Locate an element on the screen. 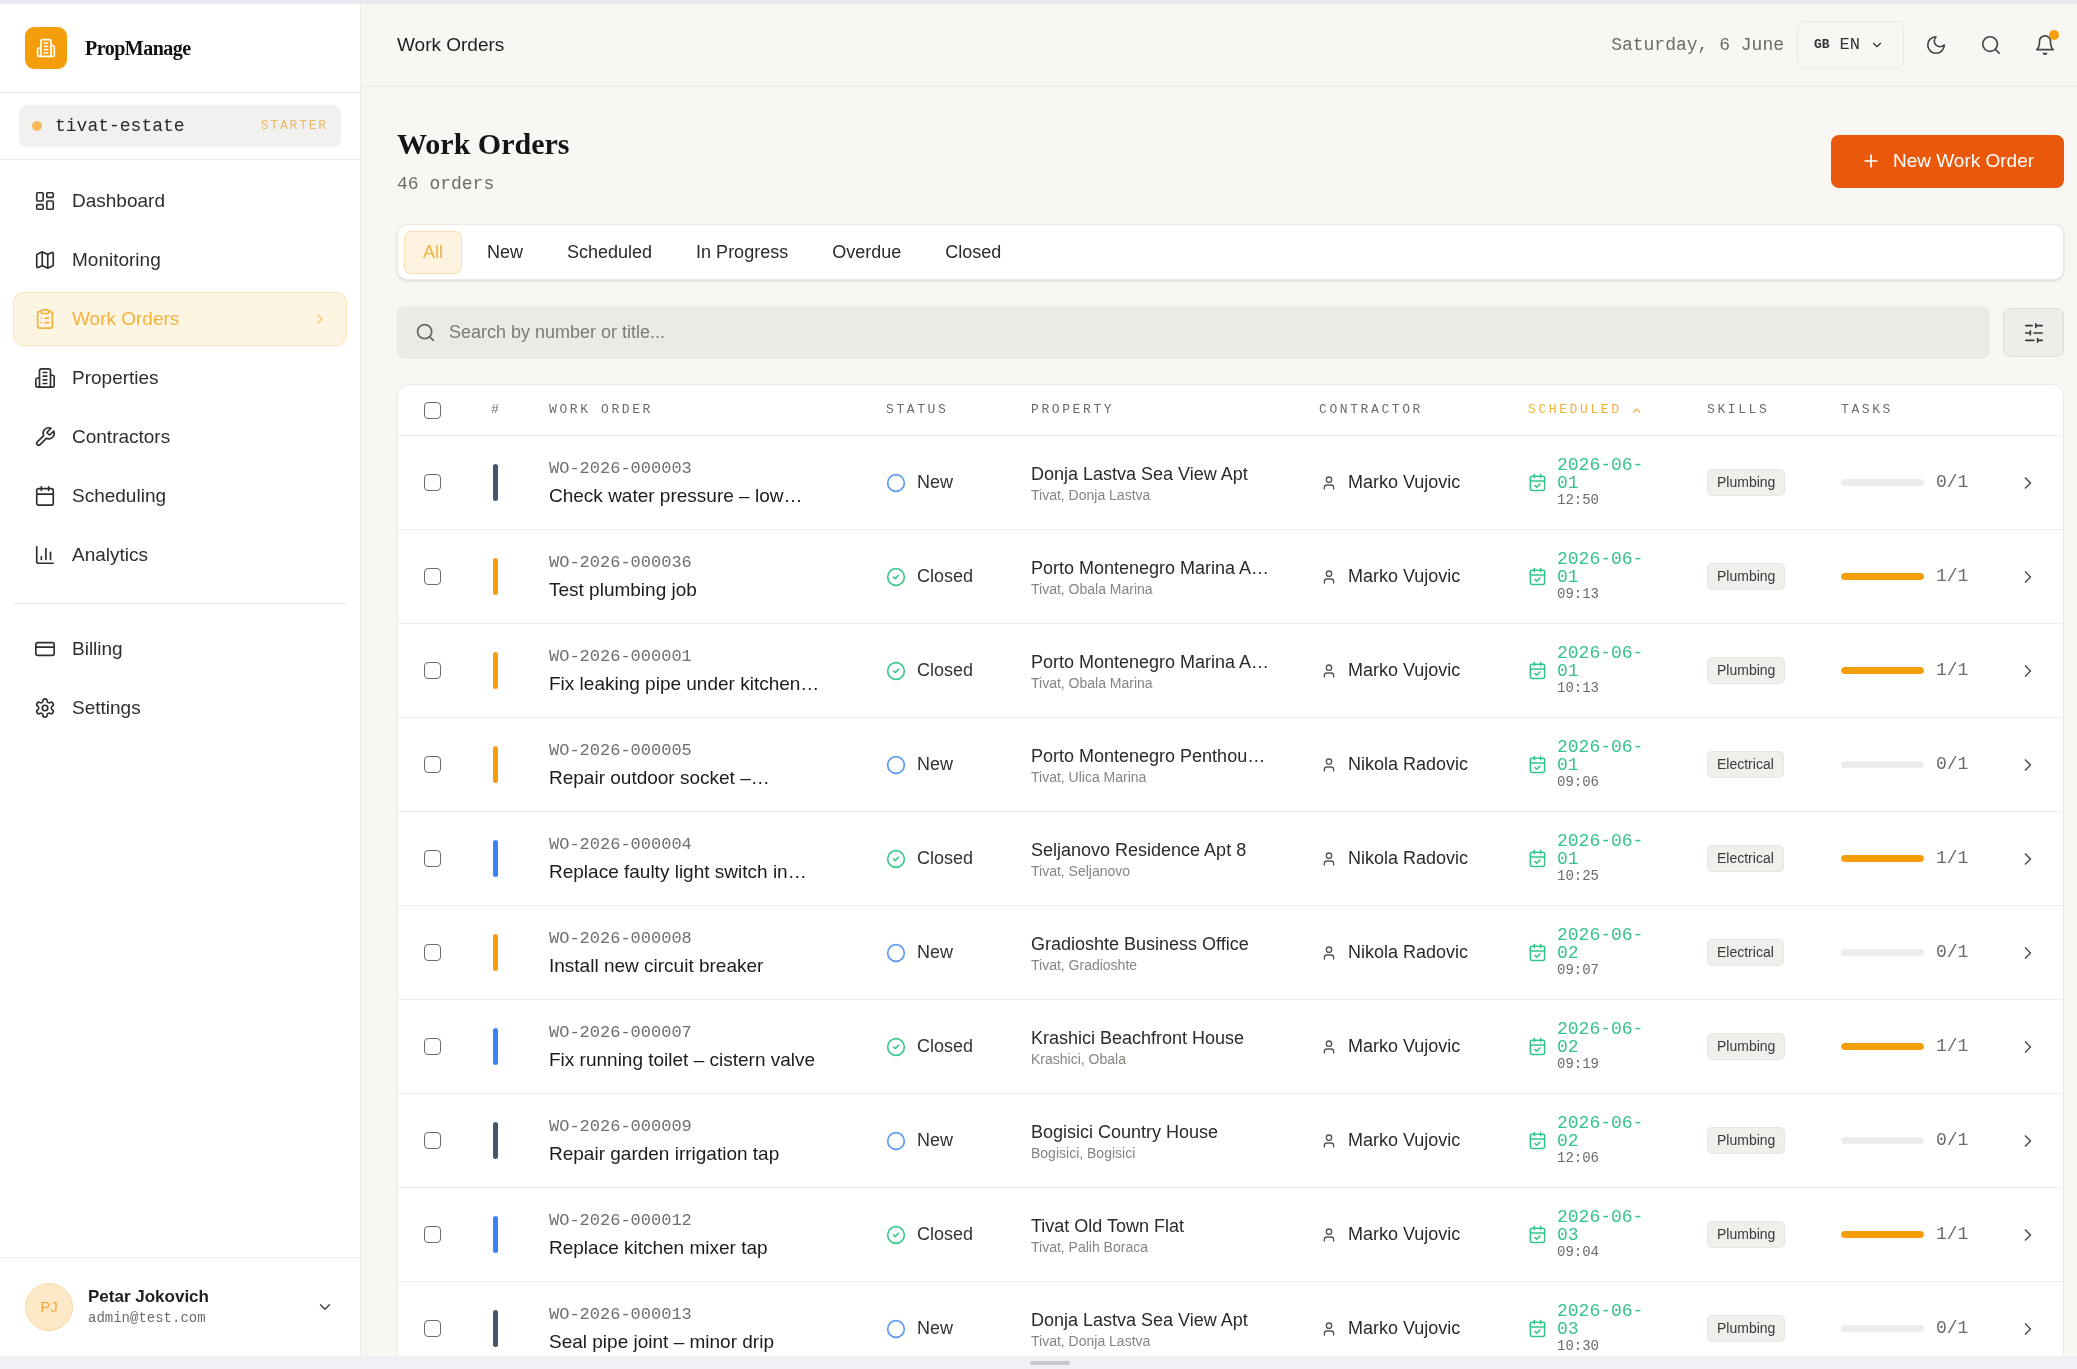 Image resolution: width=2077 pixels, height=1369 pixels. skill-tag: Electrical is located at coordinates (1745, 952).